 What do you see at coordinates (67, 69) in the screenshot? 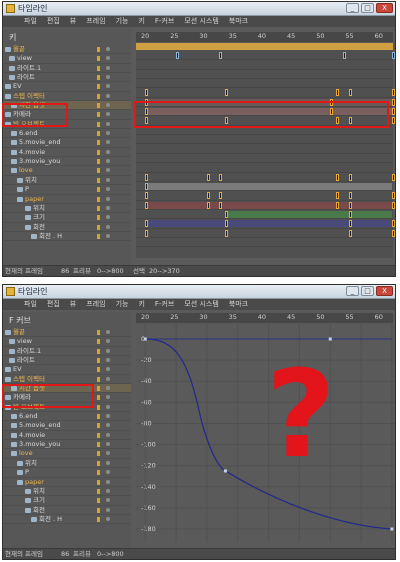
I see `layer-row: 라이트.1` at bounding box center [67, 69].